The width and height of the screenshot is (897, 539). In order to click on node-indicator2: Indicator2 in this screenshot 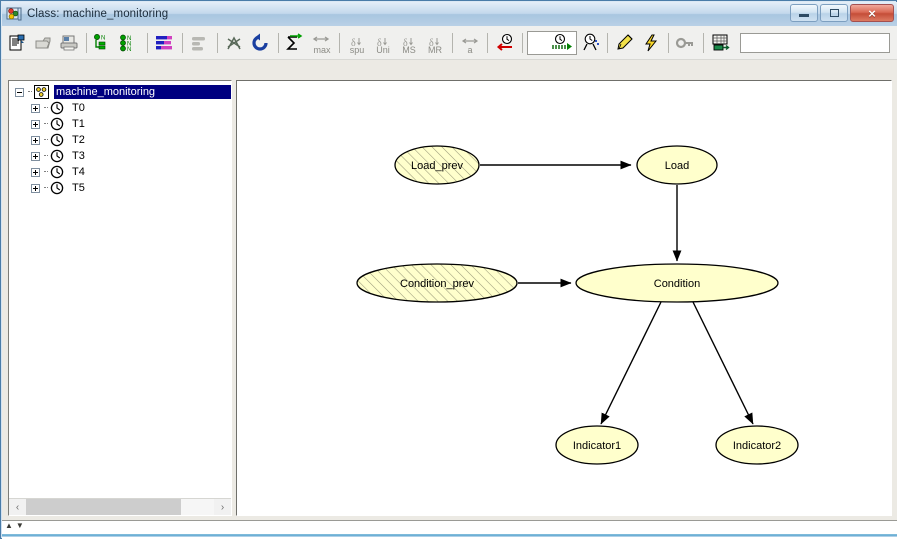, I will do `click(757, 445)`.